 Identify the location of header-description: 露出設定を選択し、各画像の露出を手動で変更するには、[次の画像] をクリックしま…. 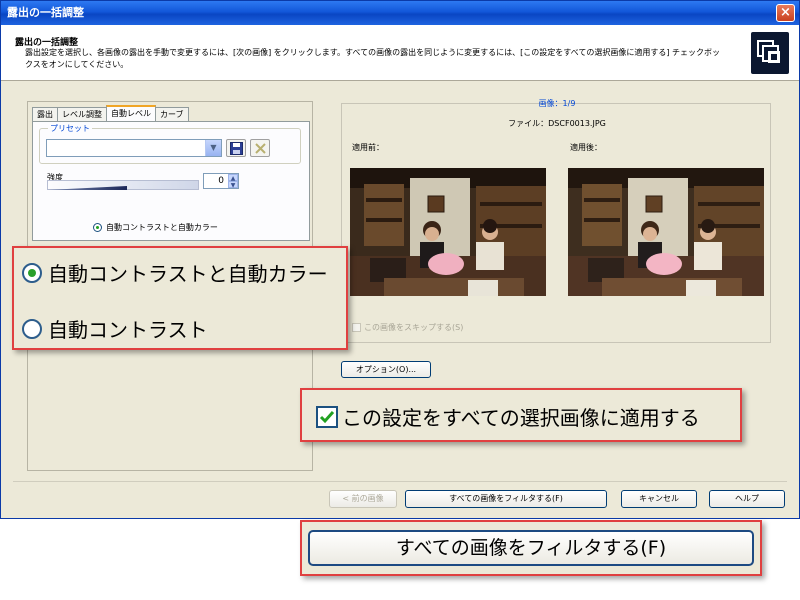
(373, 58).